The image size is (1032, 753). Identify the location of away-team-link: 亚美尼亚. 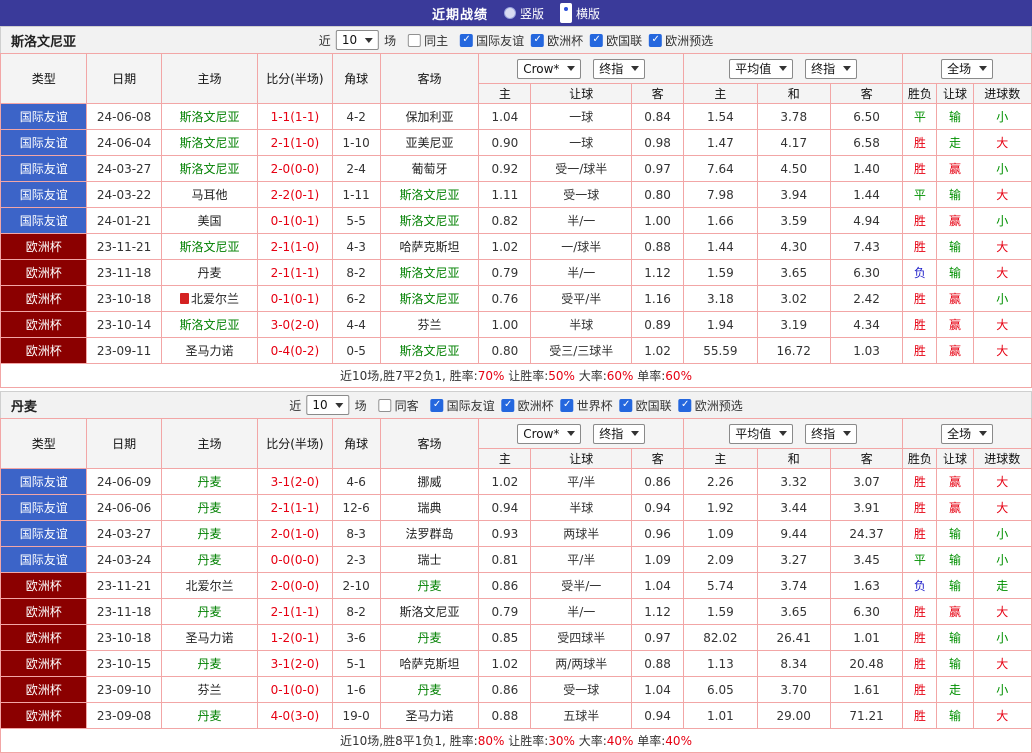
(429, 142).